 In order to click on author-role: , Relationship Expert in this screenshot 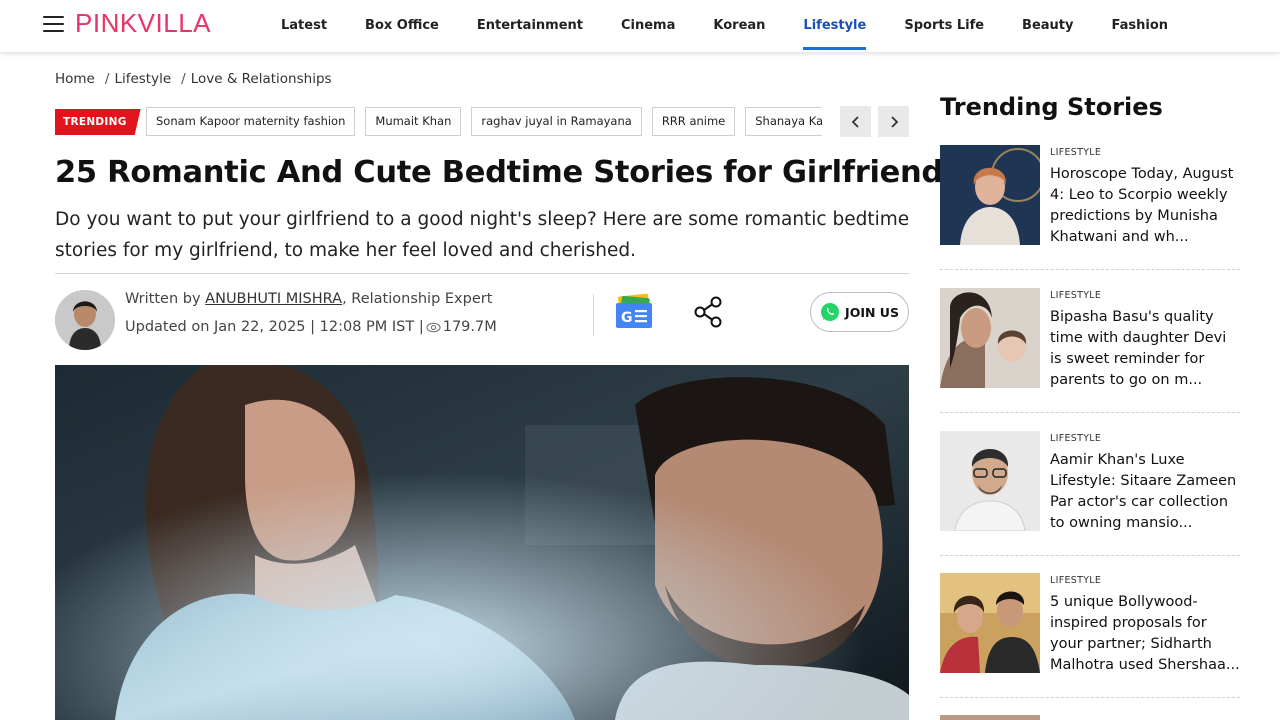, I will do `click(417, 299)`.